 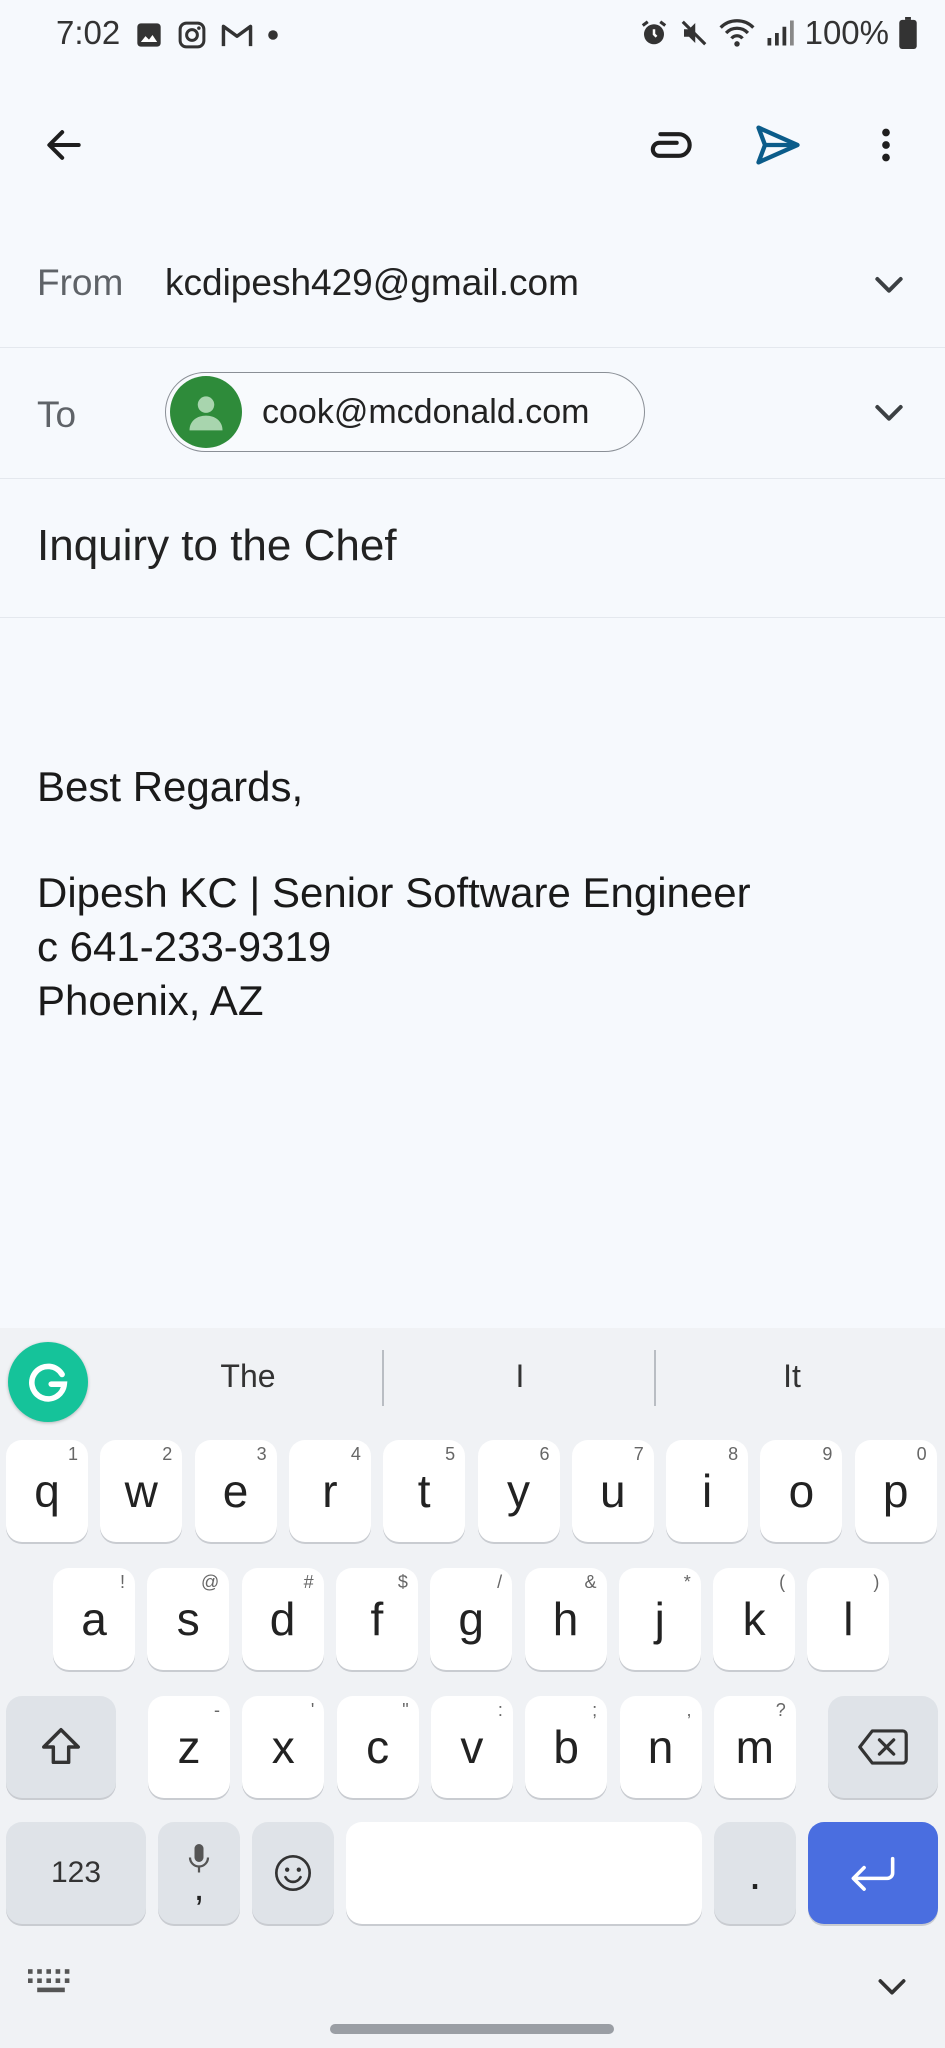 I want to click on hide-keyboard-chevron-icon, so click(x=892, y=1986).